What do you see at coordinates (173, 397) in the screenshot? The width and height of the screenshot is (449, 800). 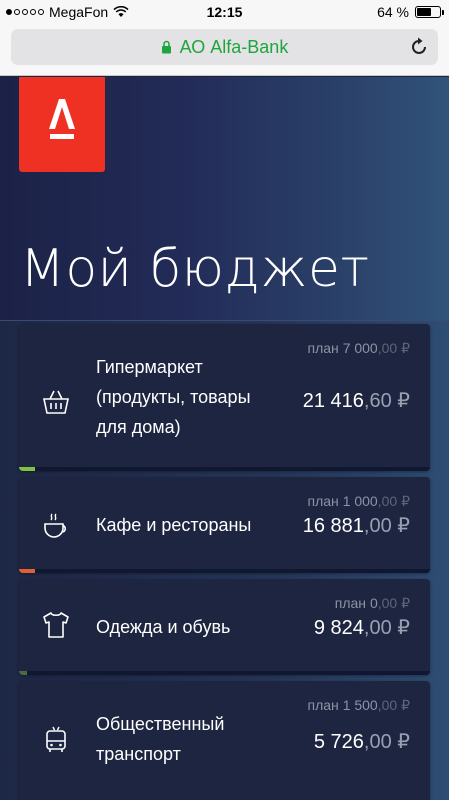 I see `category-name: Гипермаркет (продукты, товары для дома)` at bounding box center [173, 397].